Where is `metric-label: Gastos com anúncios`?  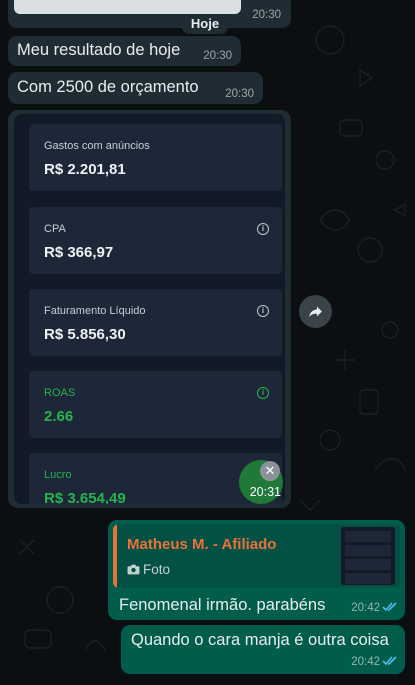
metric-label: Gastos com anúncios is located at coordinates (97, 146).